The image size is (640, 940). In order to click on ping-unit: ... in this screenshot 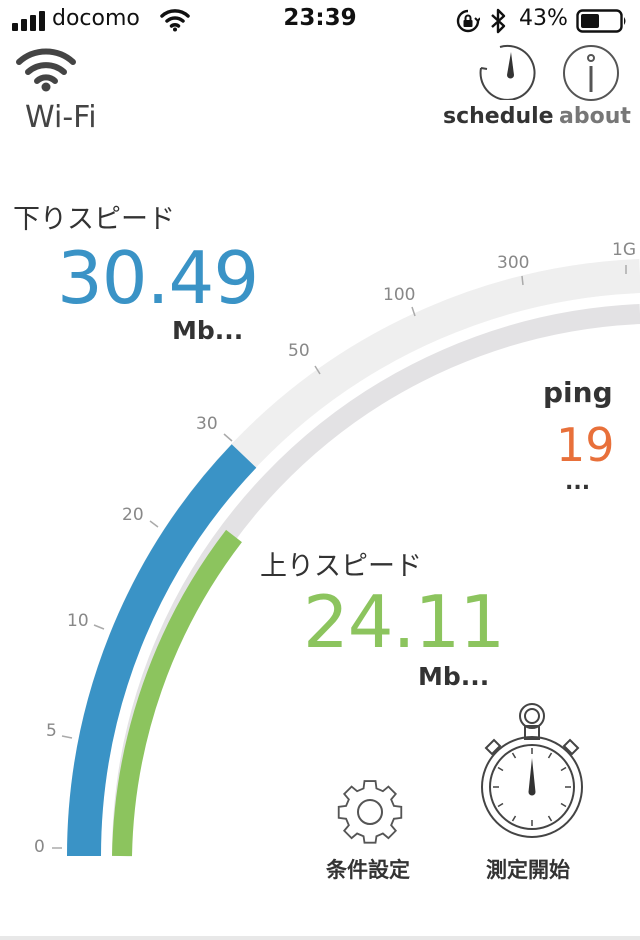, I will do `click(578, 482)`.